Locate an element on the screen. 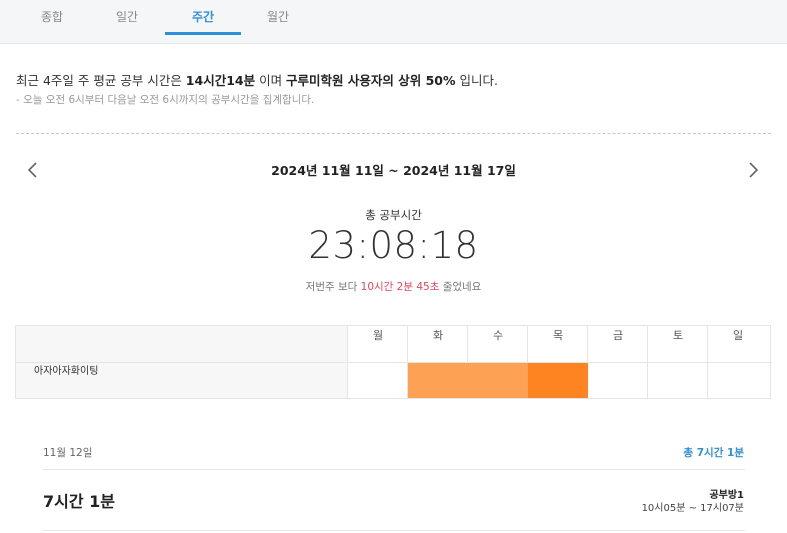 The height and width of the screenshot is (533, 787). detail-divider-bottom is located at coordinates (394, 530).